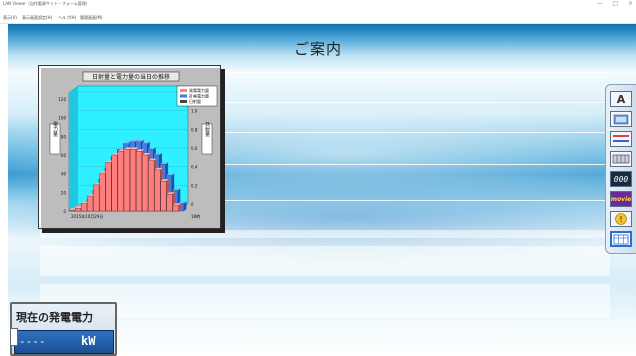  I want to click on resize-handle, so click(14, 337).